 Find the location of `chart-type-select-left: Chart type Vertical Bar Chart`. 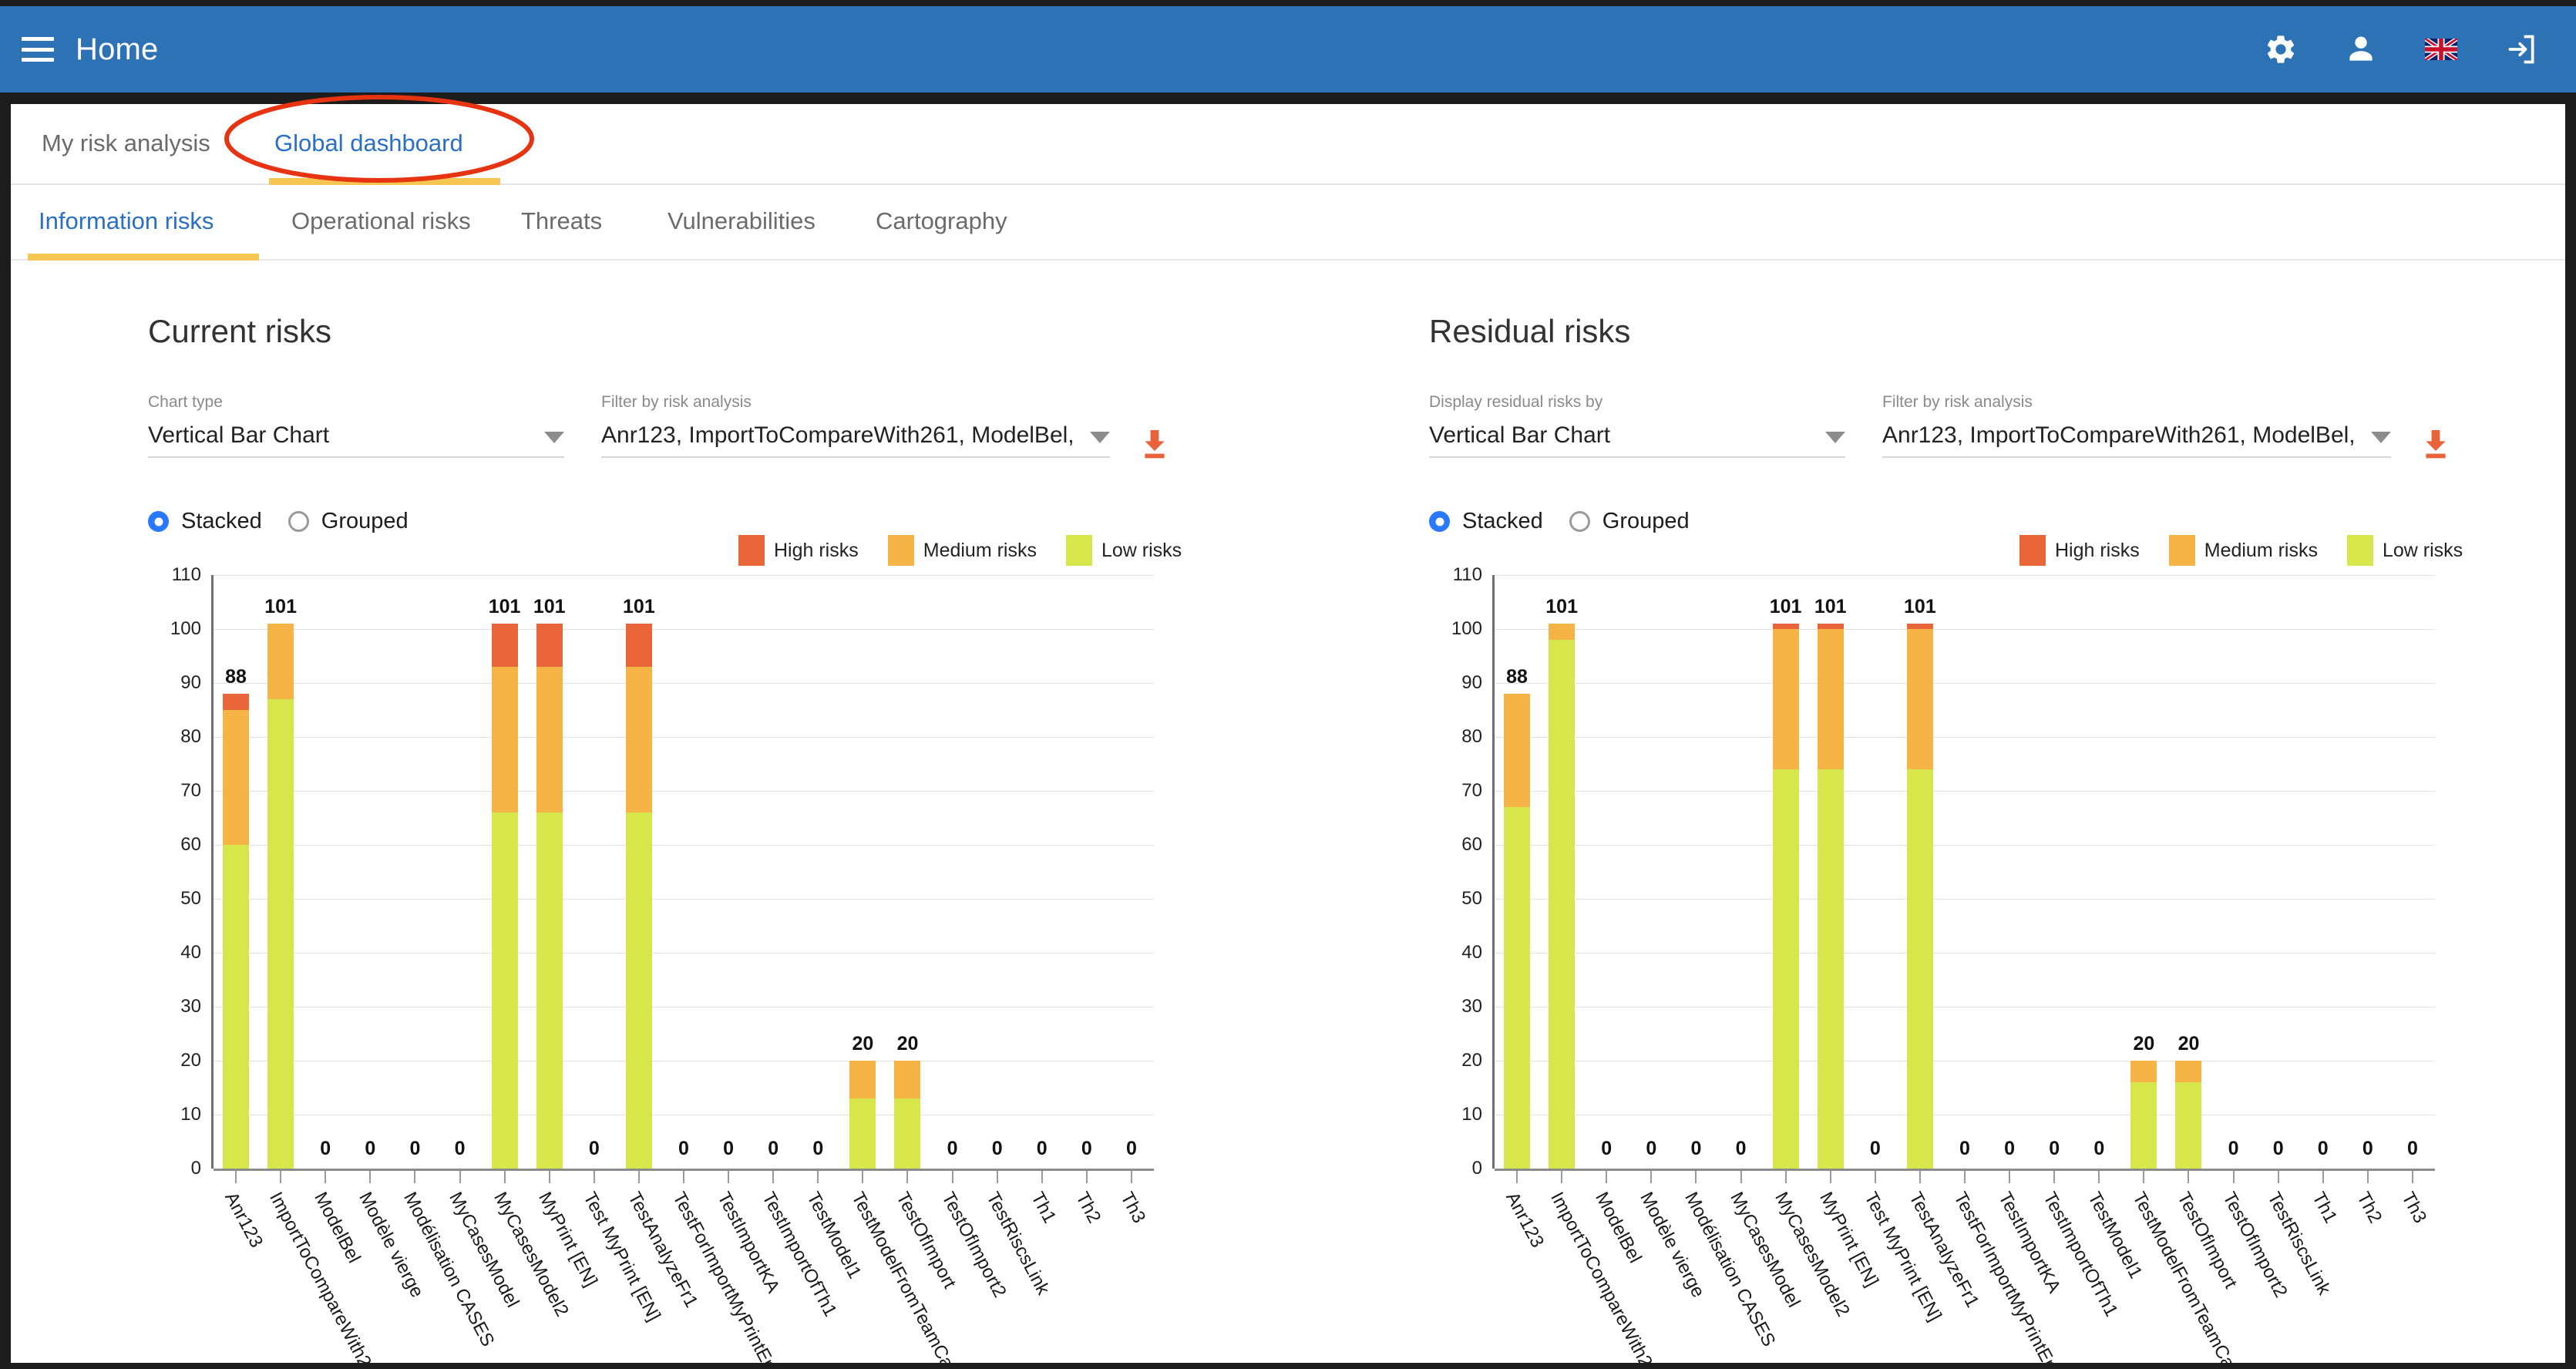

chart-type-select-left: Chart type Vertical Bar Chart is located at coordinates (356, 425).